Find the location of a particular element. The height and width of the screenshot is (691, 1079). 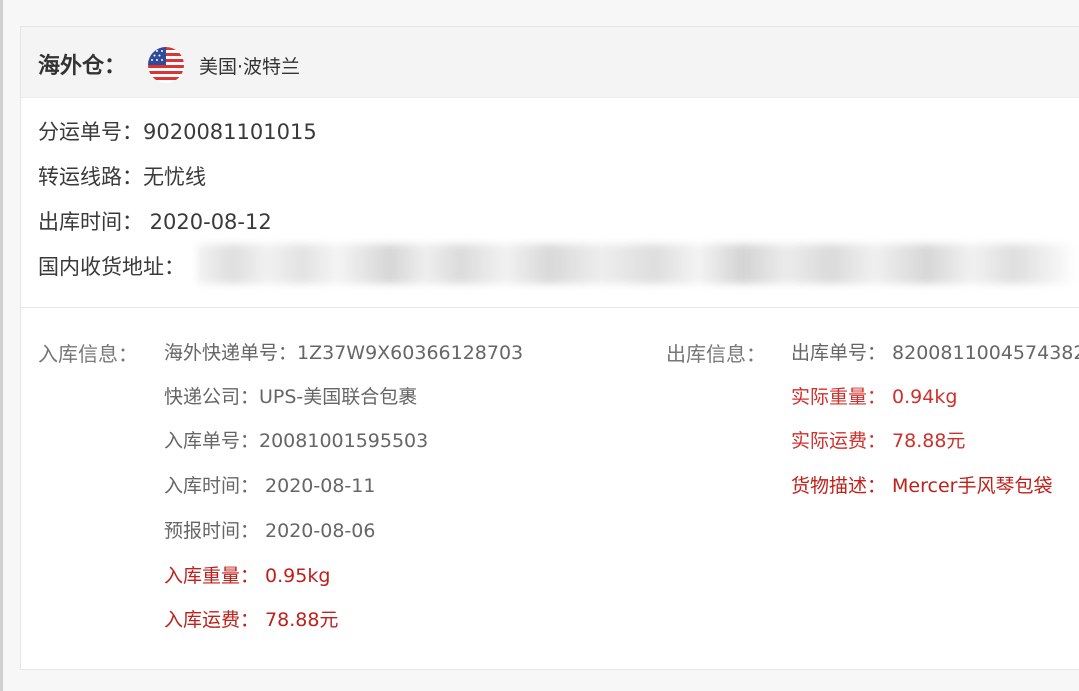

inbound-order-number: 入库单号：20081001595503 is located at coordinates (296, 441).